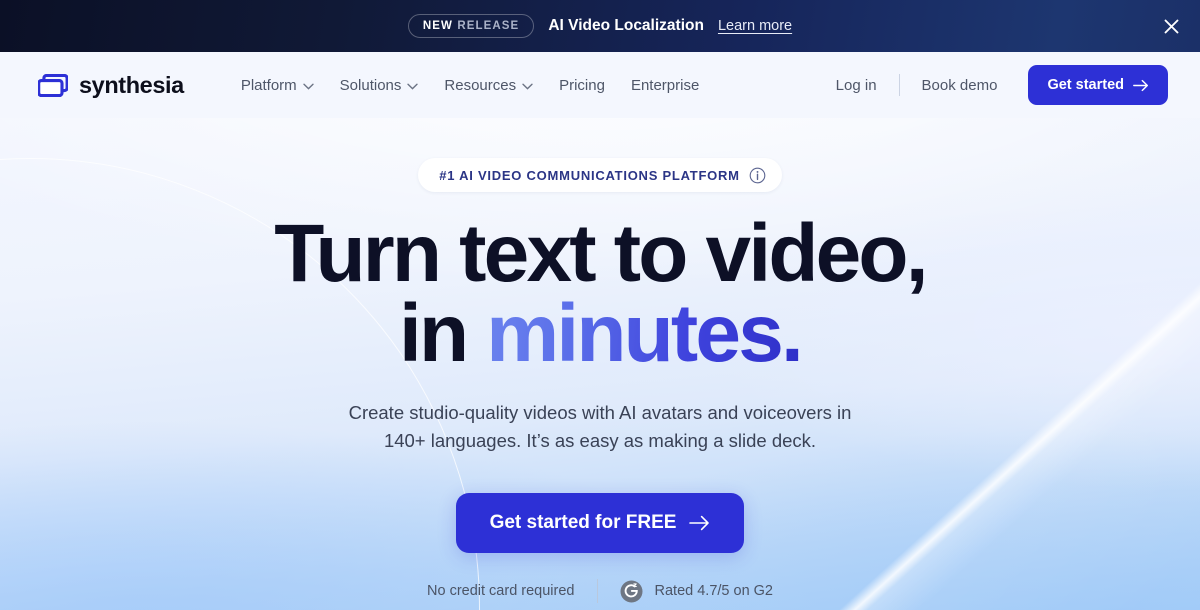 The image size is (1200, 610). Describe the element at coordinates (589, 175) in the screenshot. I see `hero-eyebrow-label: #1 AI VIDEO COMMUNICATIONS PLATFORM` at that location.